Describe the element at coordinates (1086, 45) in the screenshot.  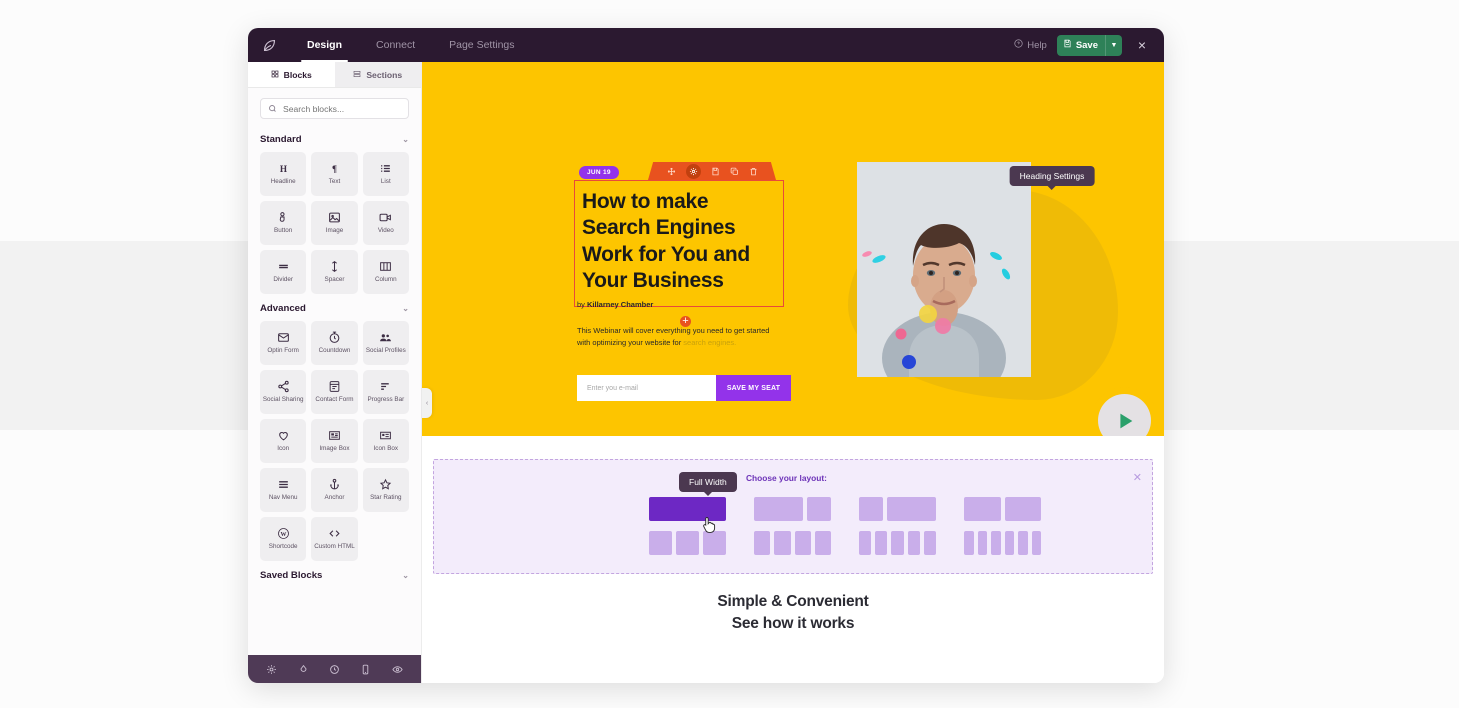
I see `save-label: Save` at that location.